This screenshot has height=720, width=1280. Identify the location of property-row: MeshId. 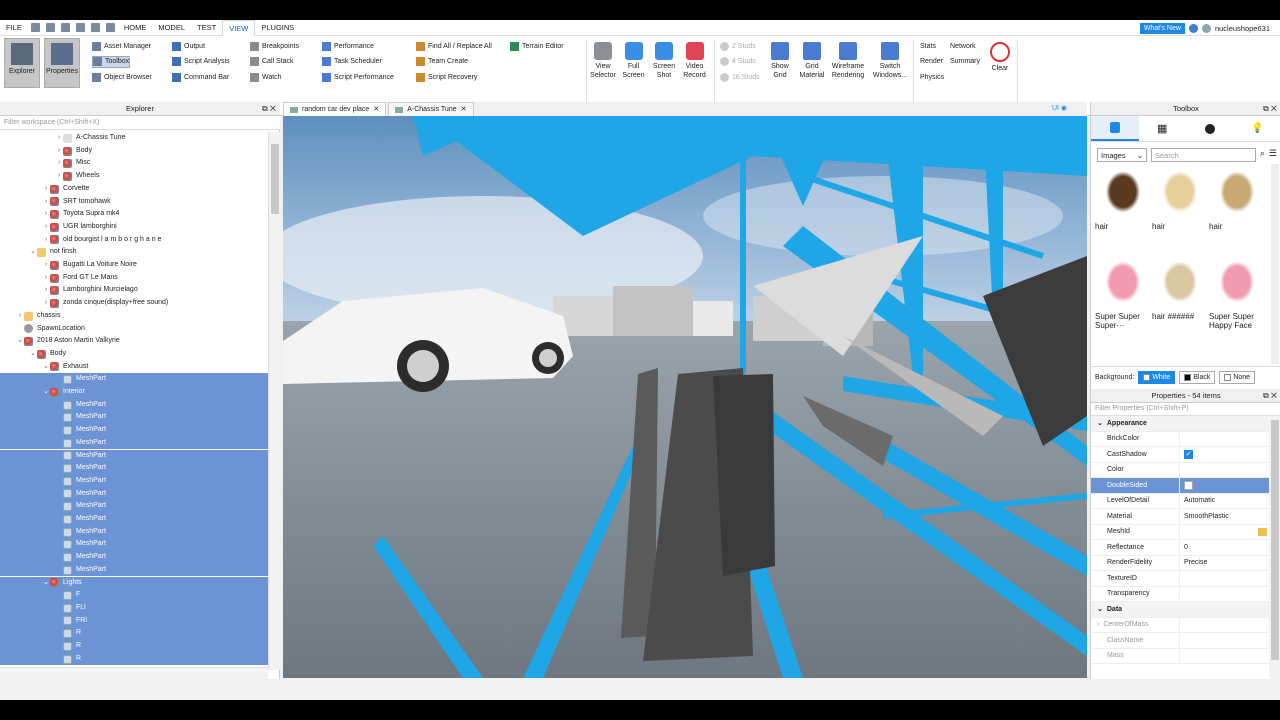
(1180, 532).